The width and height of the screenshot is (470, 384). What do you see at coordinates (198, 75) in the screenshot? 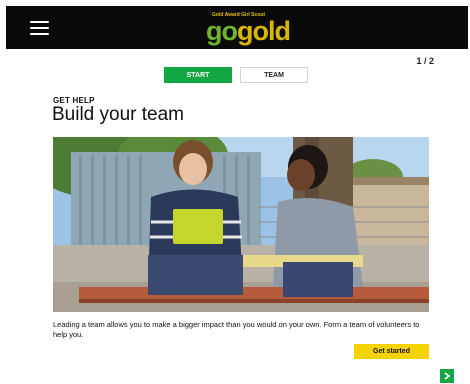
I see `tab-start: START` at bounding box center [198, 75].